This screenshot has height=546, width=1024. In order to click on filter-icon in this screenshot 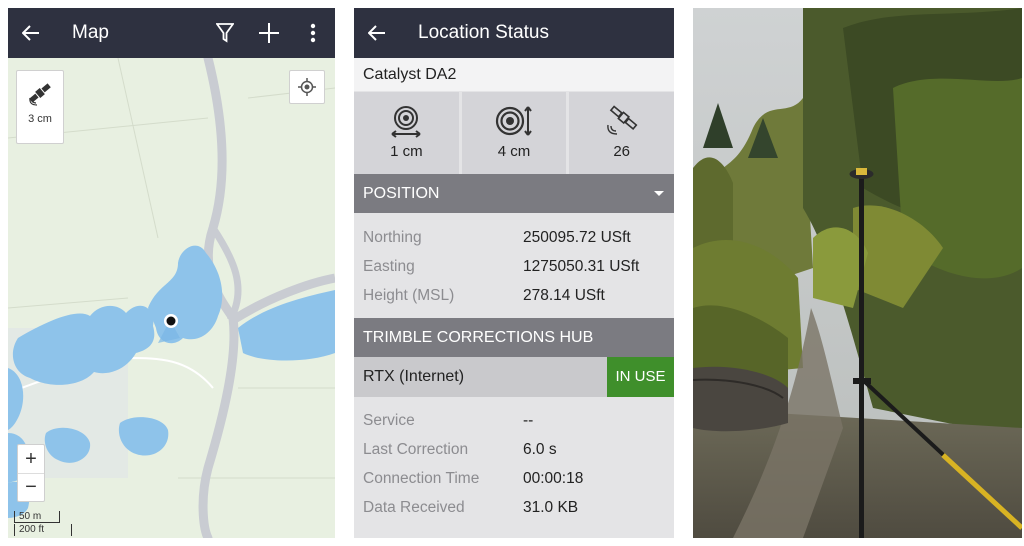, I will do `click(225, 33)`.